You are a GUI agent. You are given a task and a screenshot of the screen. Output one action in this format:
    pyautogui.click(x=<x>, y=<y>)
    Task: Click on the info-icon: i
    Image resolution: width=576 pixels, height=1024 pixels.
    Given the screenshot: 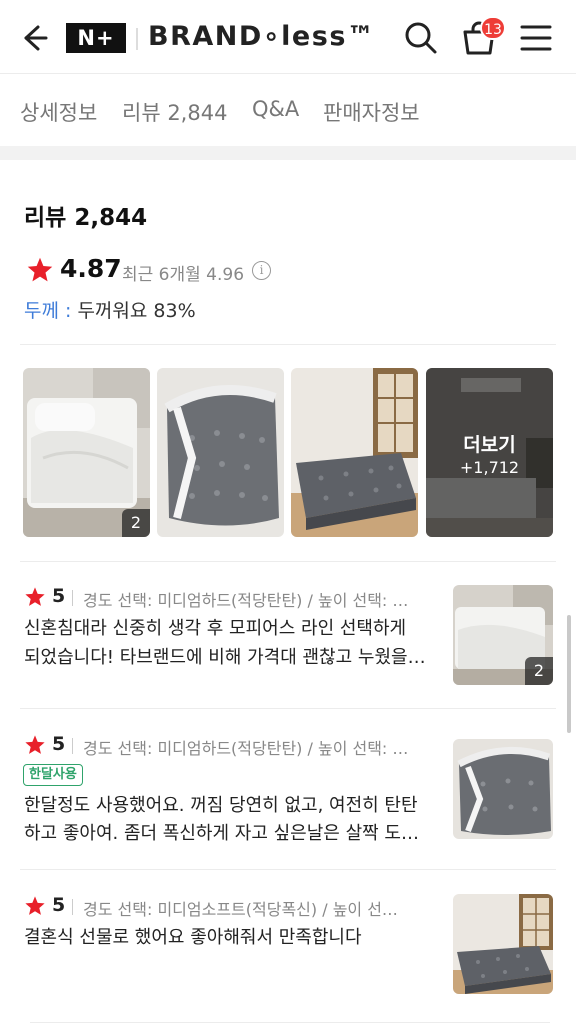 What is the action you would take?
    pyautogui.click(x=261, y=270)
    